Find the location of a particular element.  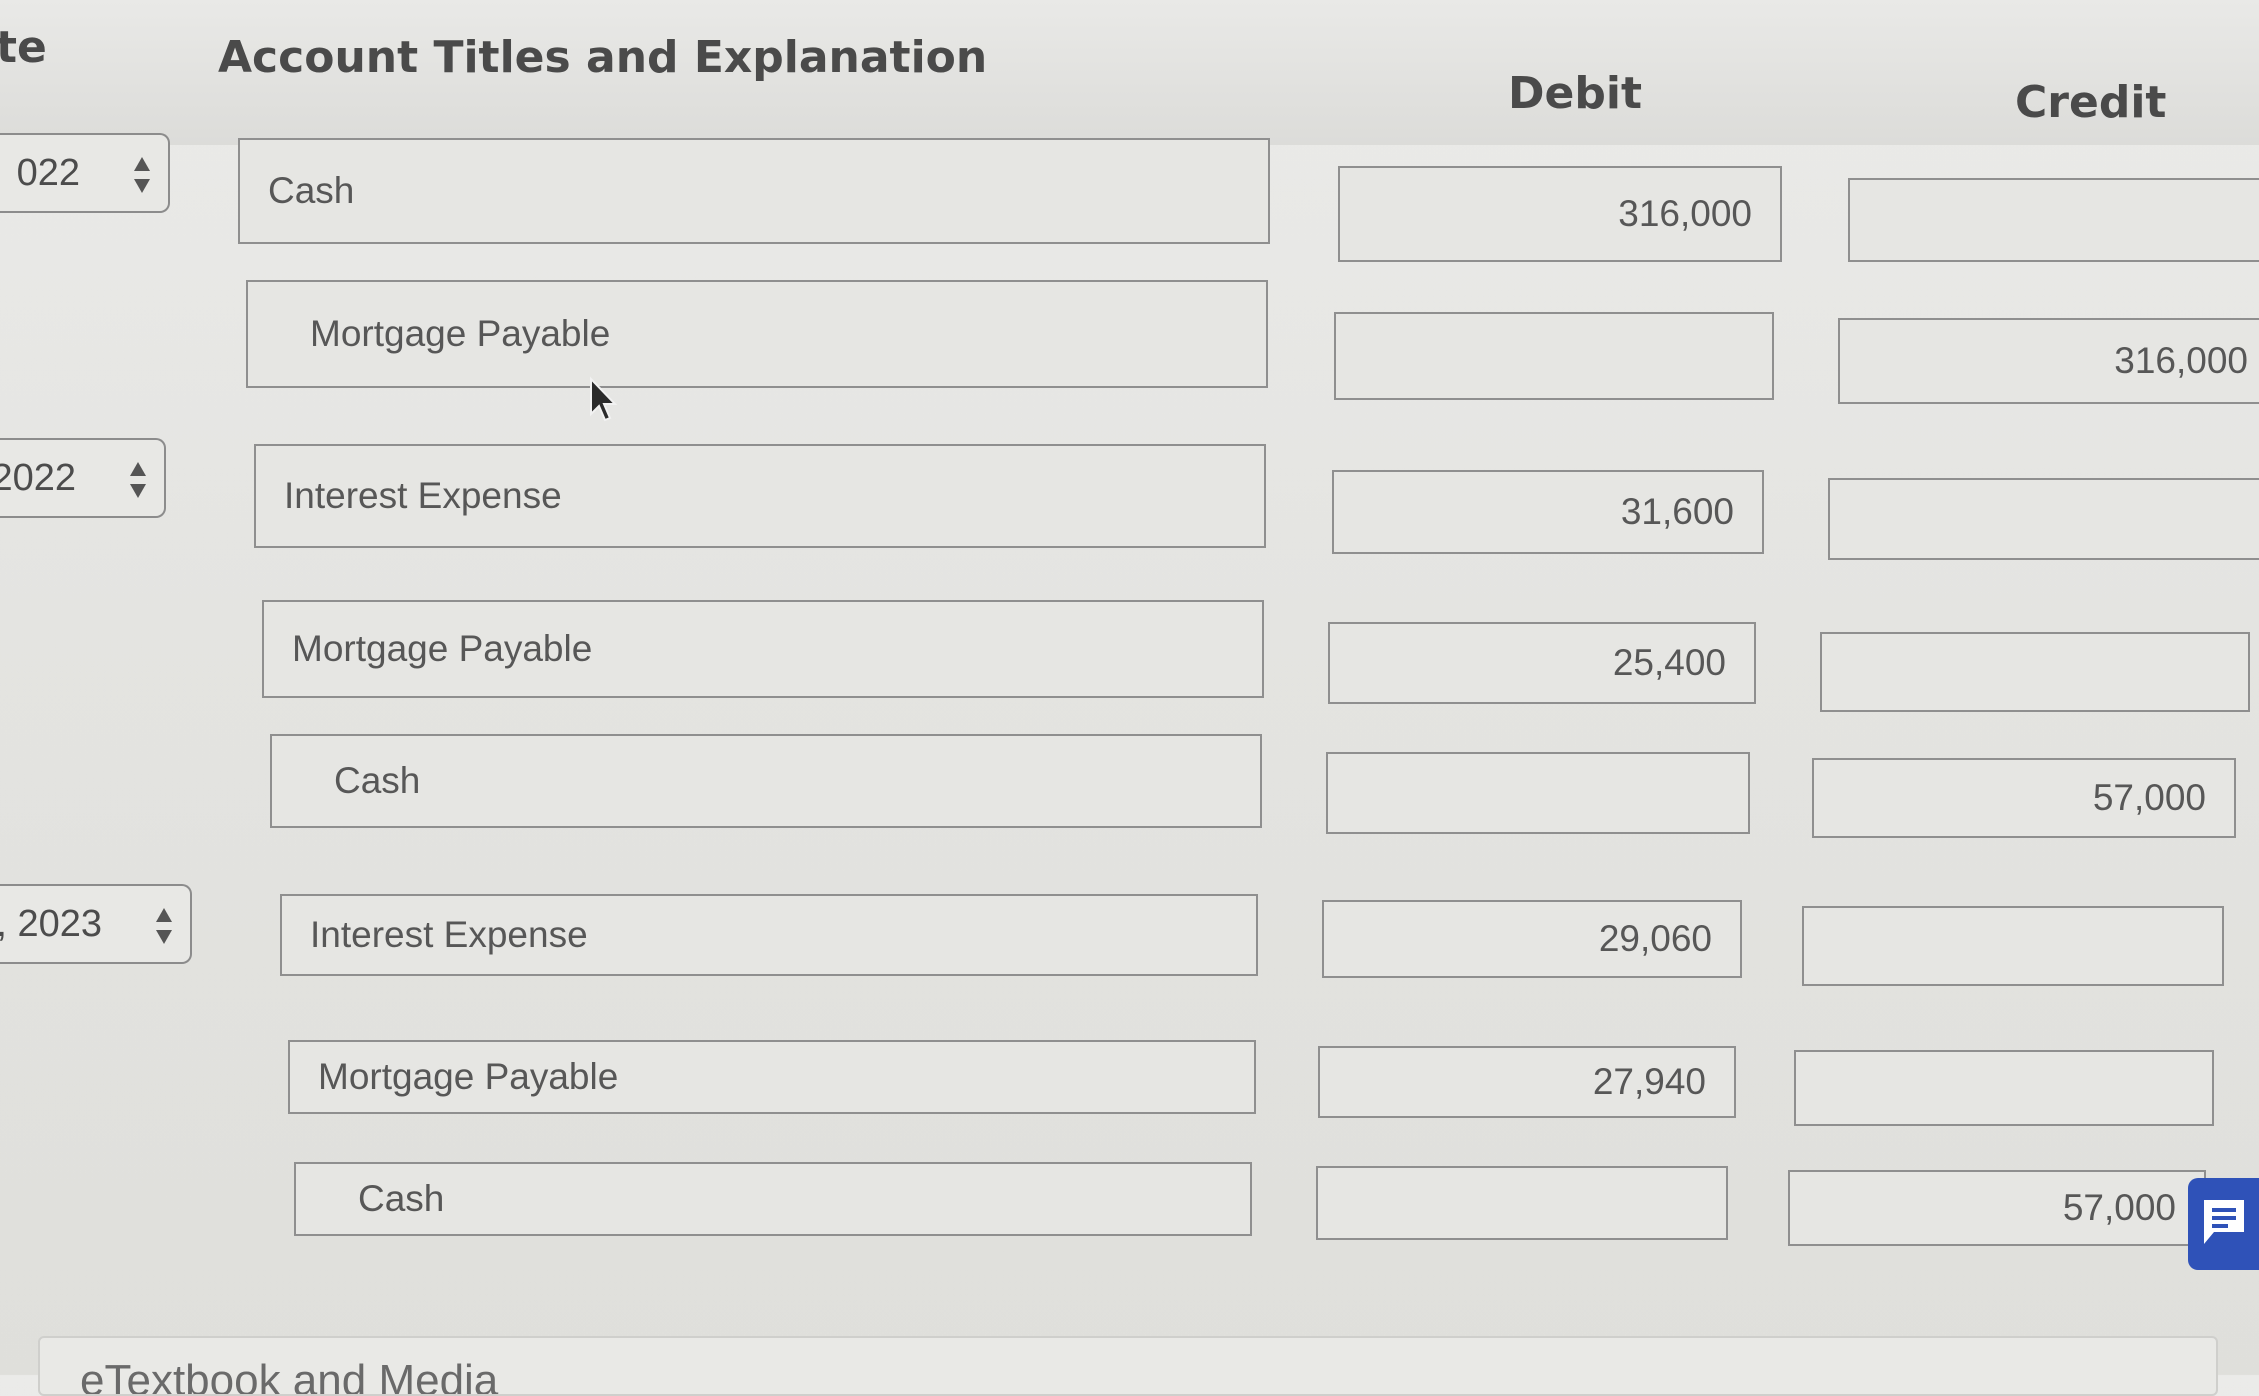

date-select-value: , 2022 is located at coordinates (38, 477).